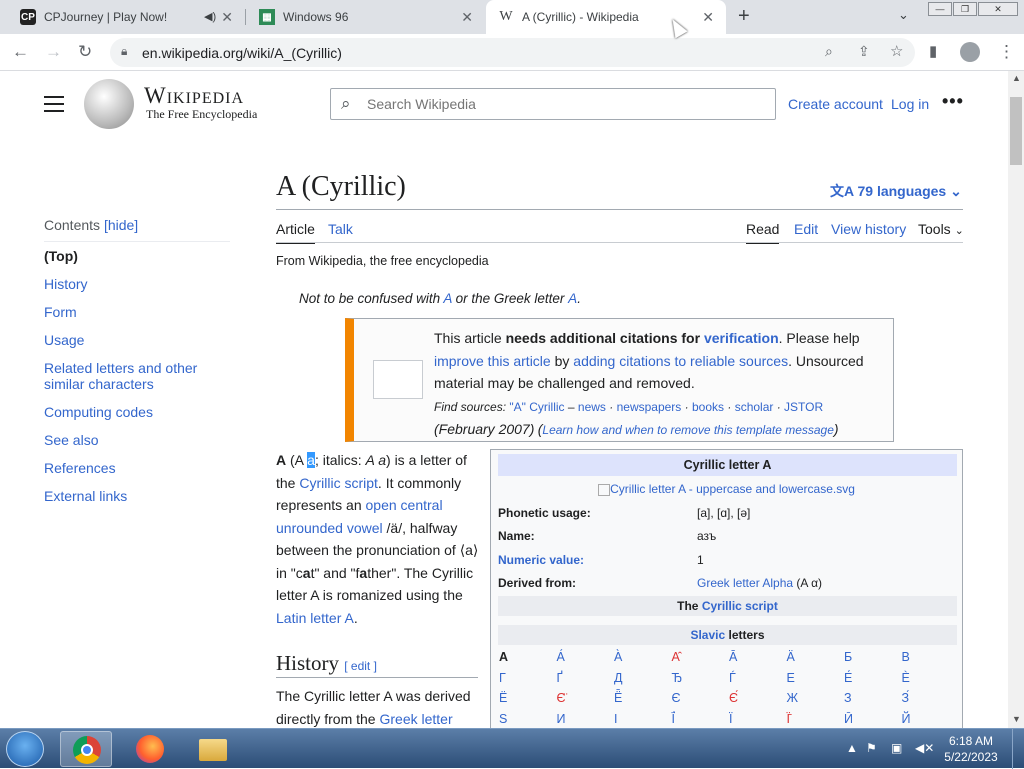  Describe the element at coordinates (733, 698) in the screenshot. I see `letter-cell: Є́` at that location.